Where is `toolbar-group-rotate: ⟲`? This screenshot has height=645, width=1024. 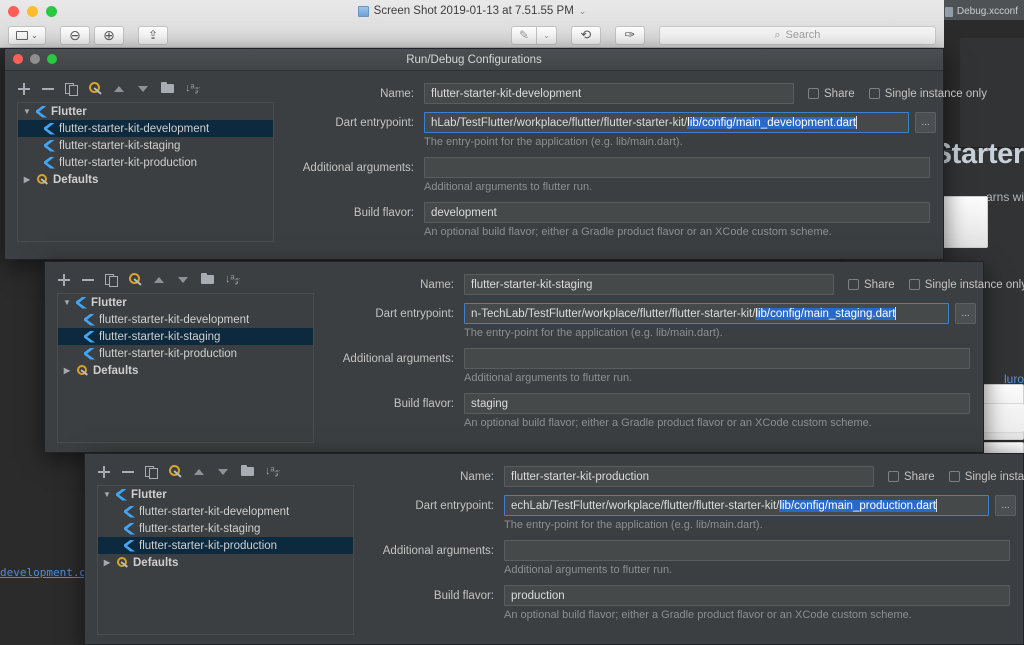 toolbar-group-rotate: ⟲ is located at coordinates (587, 35).